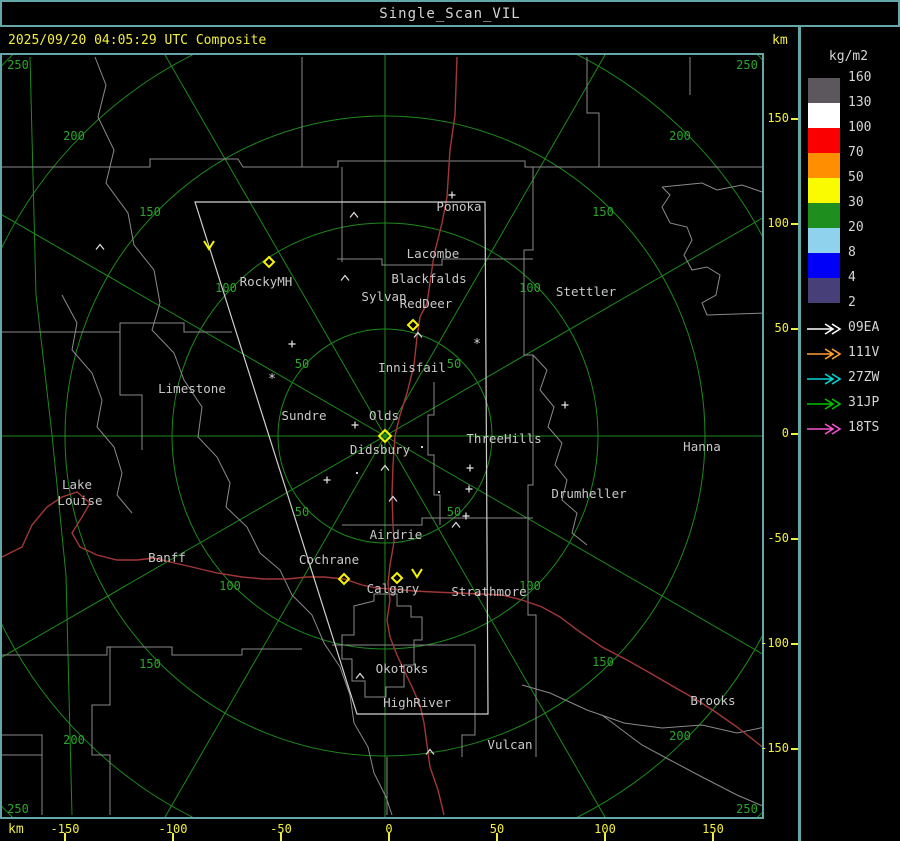  Describe the element at coordinates (848, 56) in the screenshot. I see `legend-title: kg/m2` at that location.